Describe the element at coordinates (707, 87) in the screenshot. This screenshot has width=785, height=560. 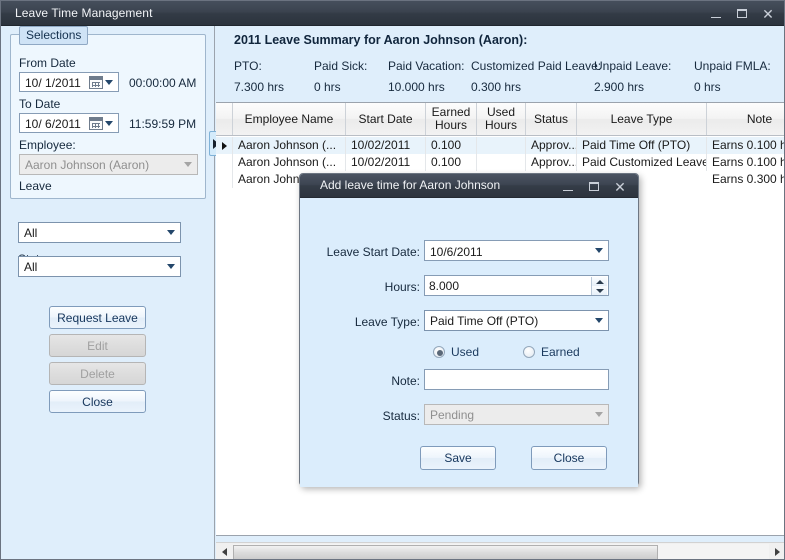
I see `summary-item-value: 0 hrs` at that location.